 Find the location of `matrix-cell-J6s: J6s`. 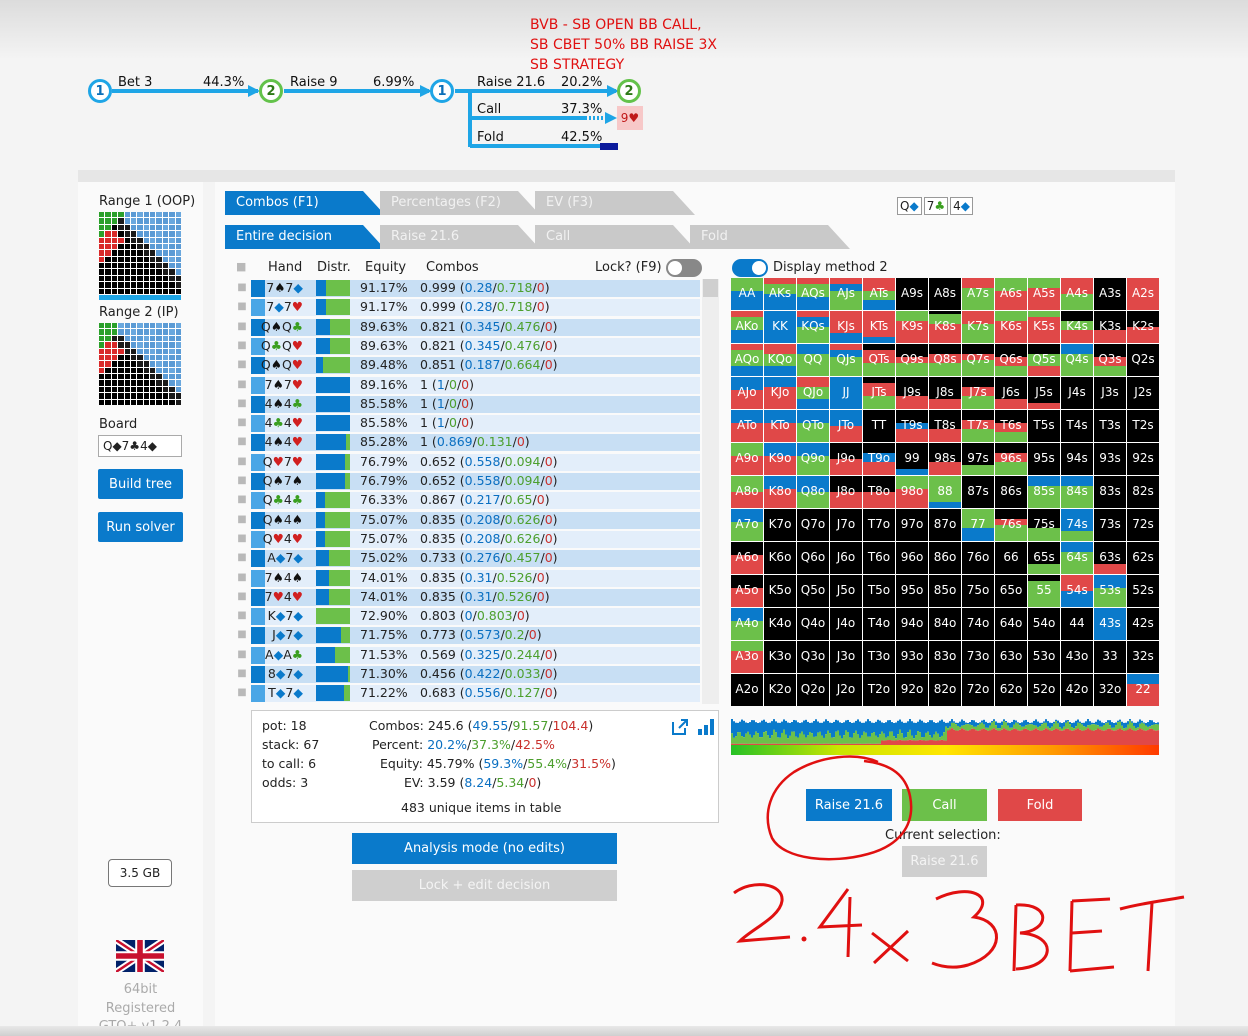

matrix-cell-J6s: J6s is located at coordinates (1011, 393).